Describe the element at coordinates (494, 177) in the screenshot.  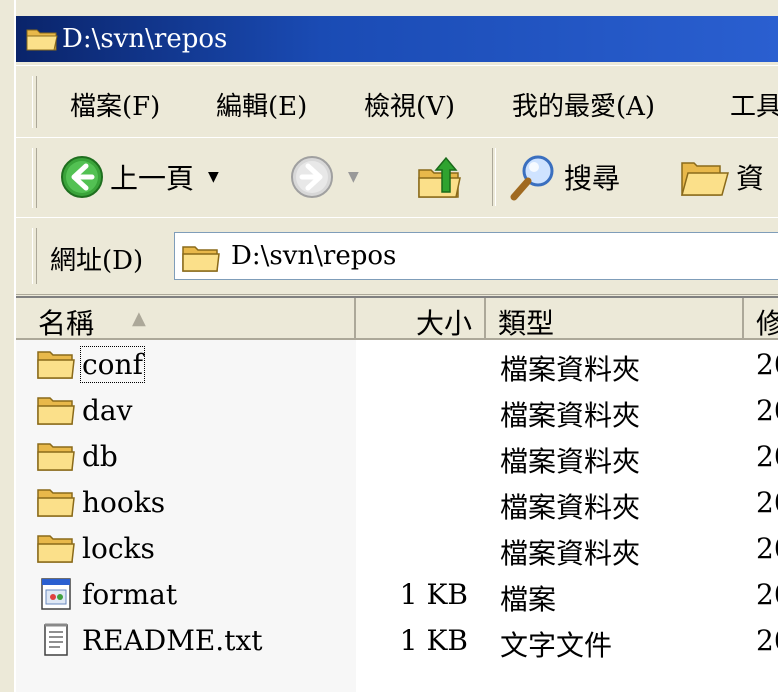
I see `toolbar-separator` at that location.